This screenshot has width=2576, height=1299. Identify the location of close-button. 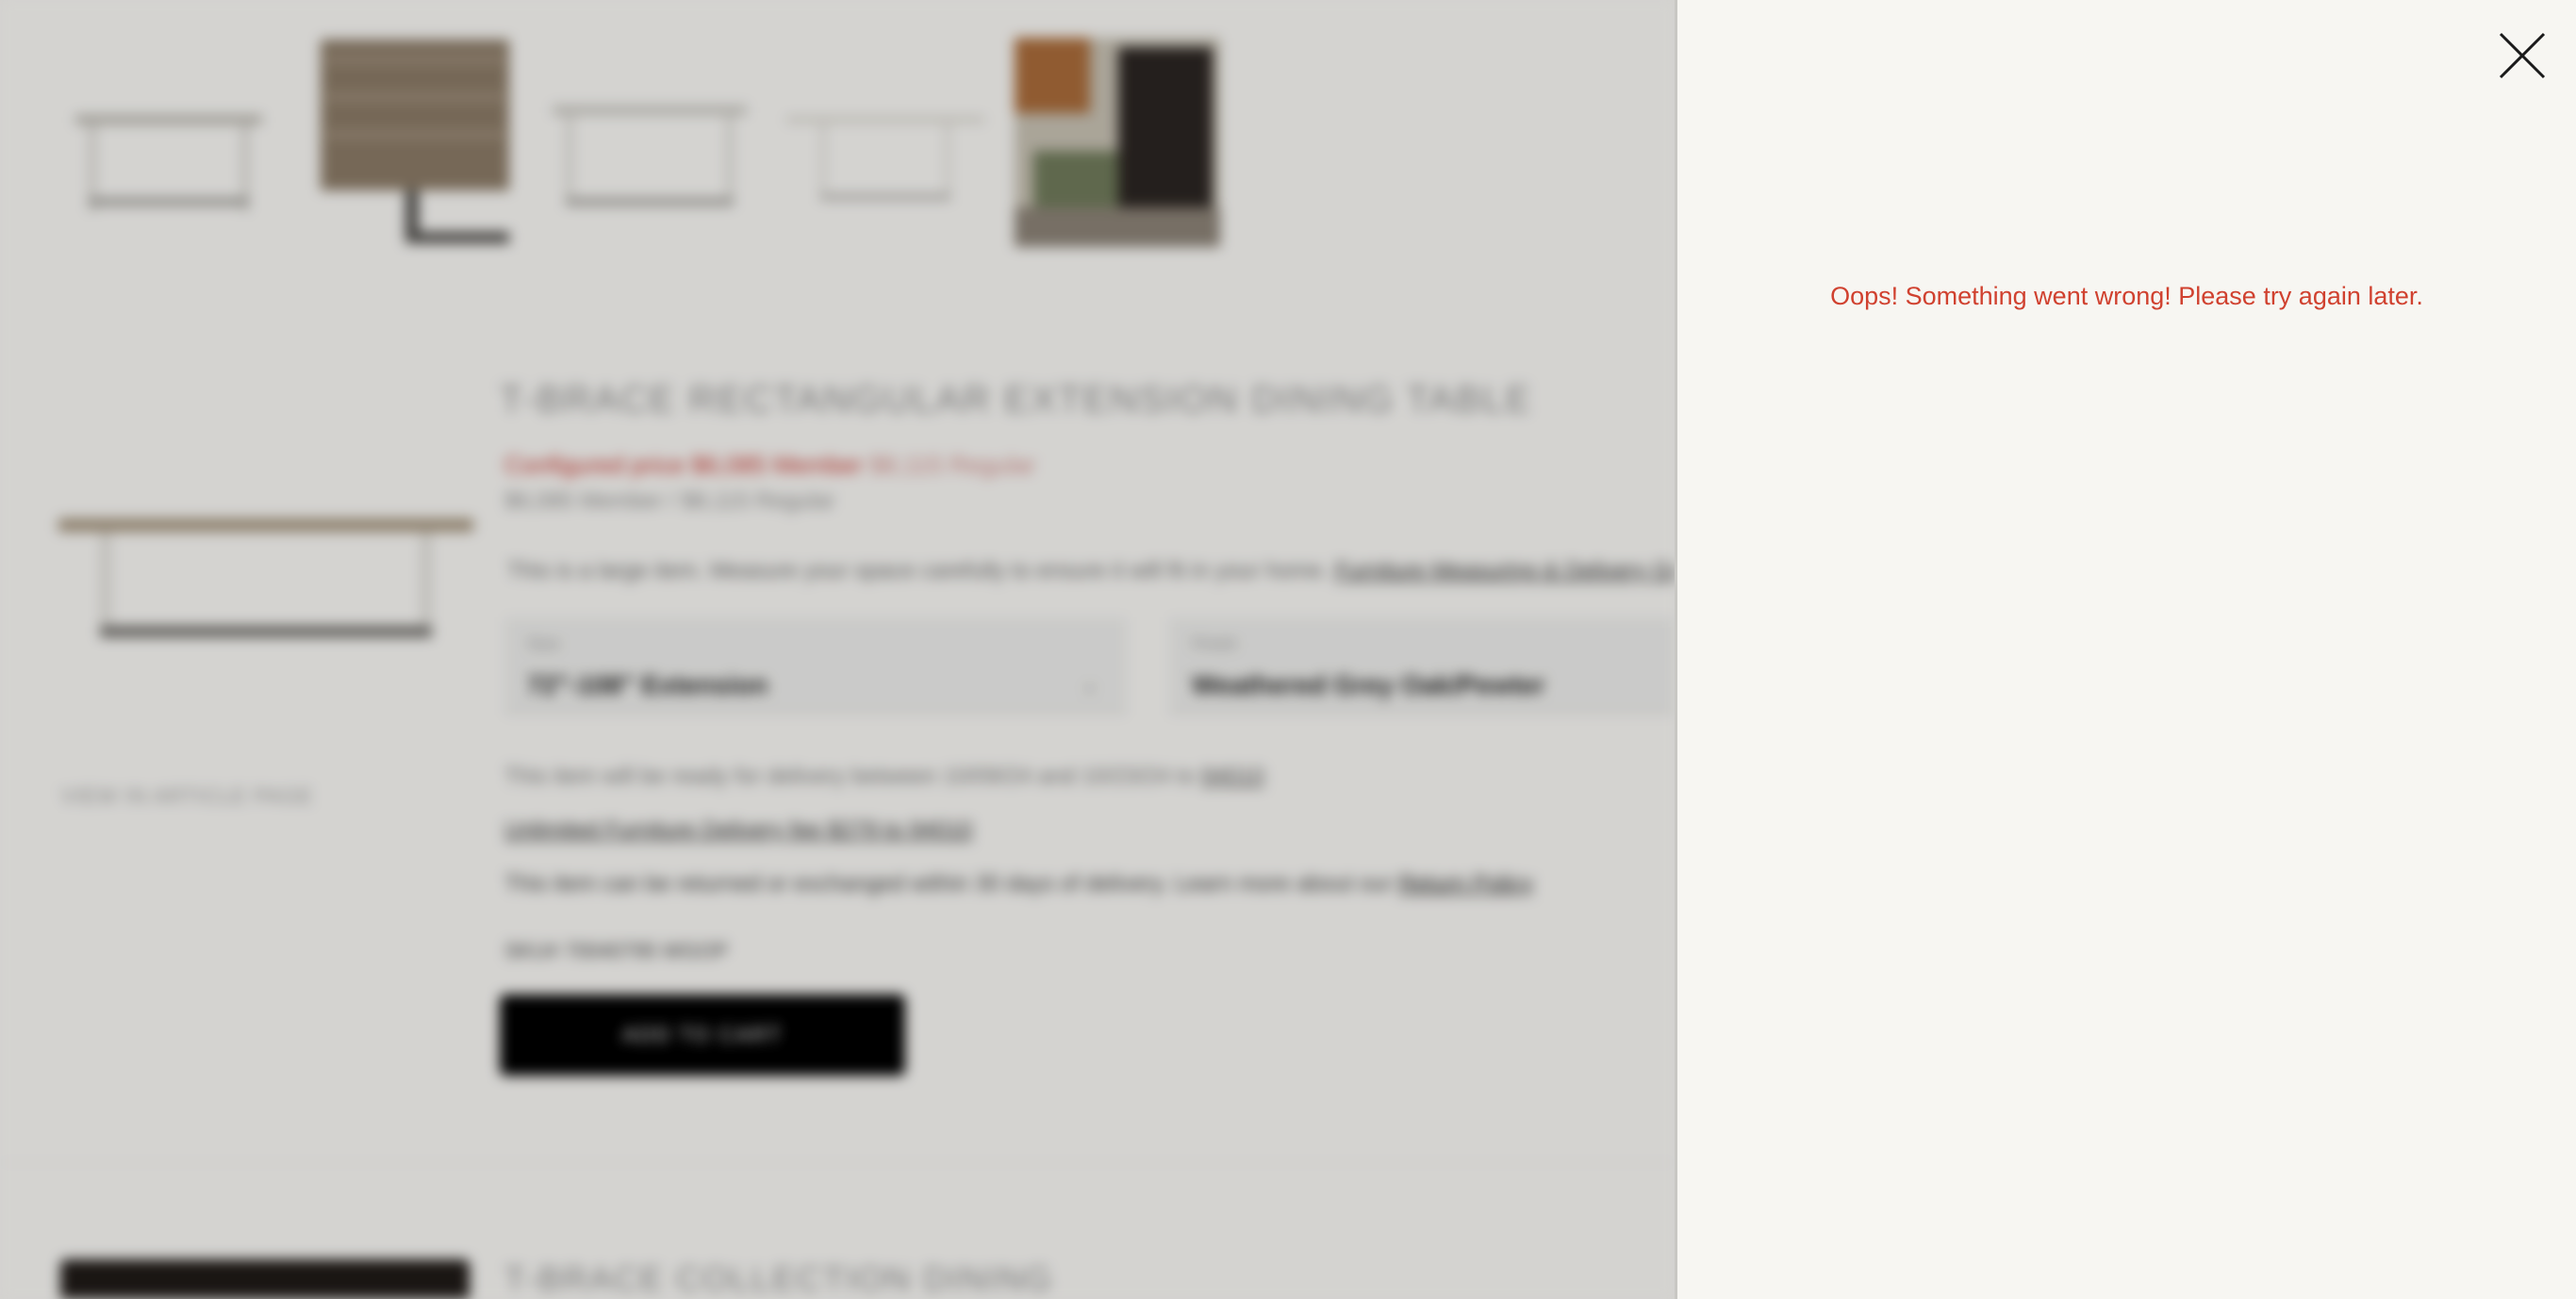
(2522, 55).